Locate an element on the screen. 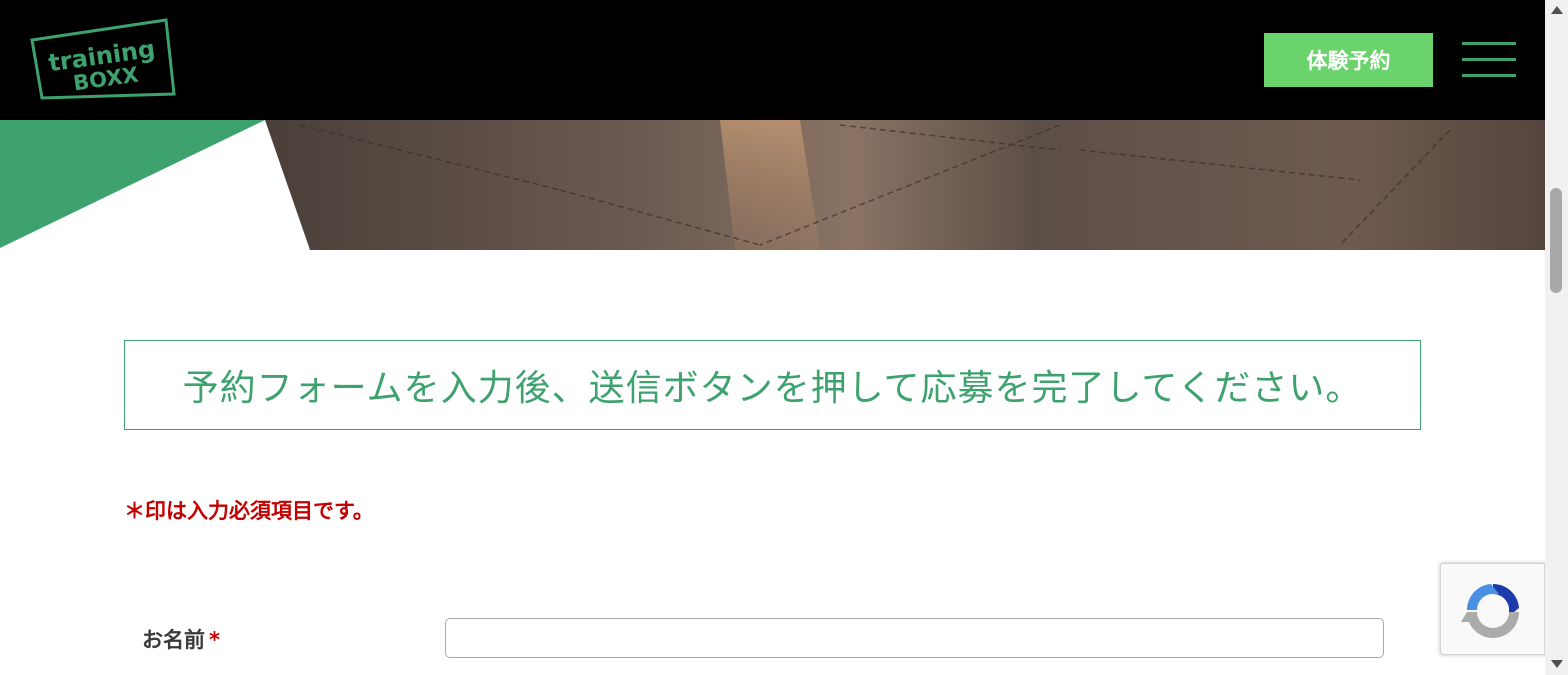 Image resolution: width=1568 pixels, height=675 pixels. form-instruction-banner: 予約フォームを入力後、送信ボタンを押して応募を完了してください。 is located at coordinates (772, 385).